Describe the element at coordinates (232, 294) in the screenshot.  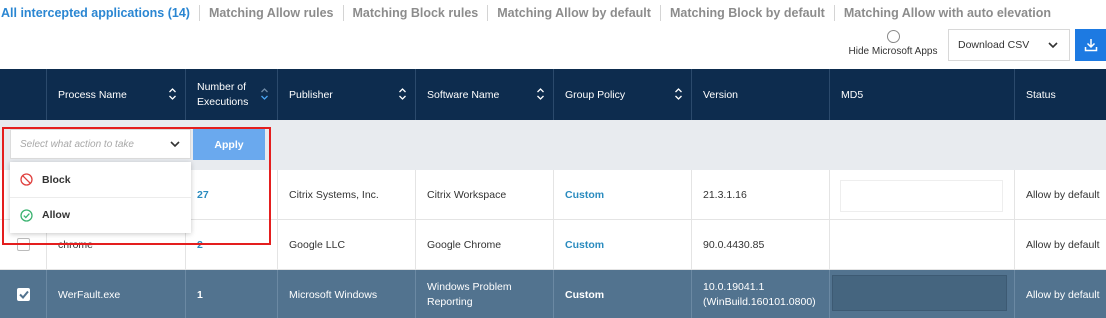
I see `executions-cell: 1` at that location.